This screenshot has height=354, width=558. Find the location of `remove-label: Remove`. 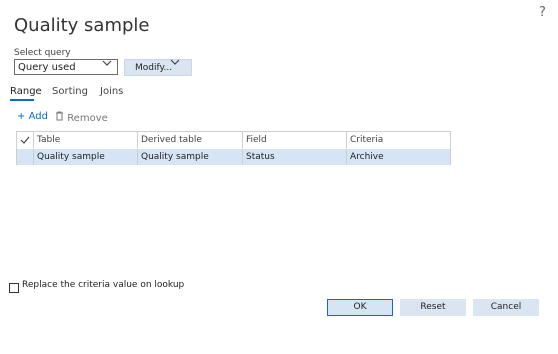

remove-label: Remove is located at coordinates (87, 118).